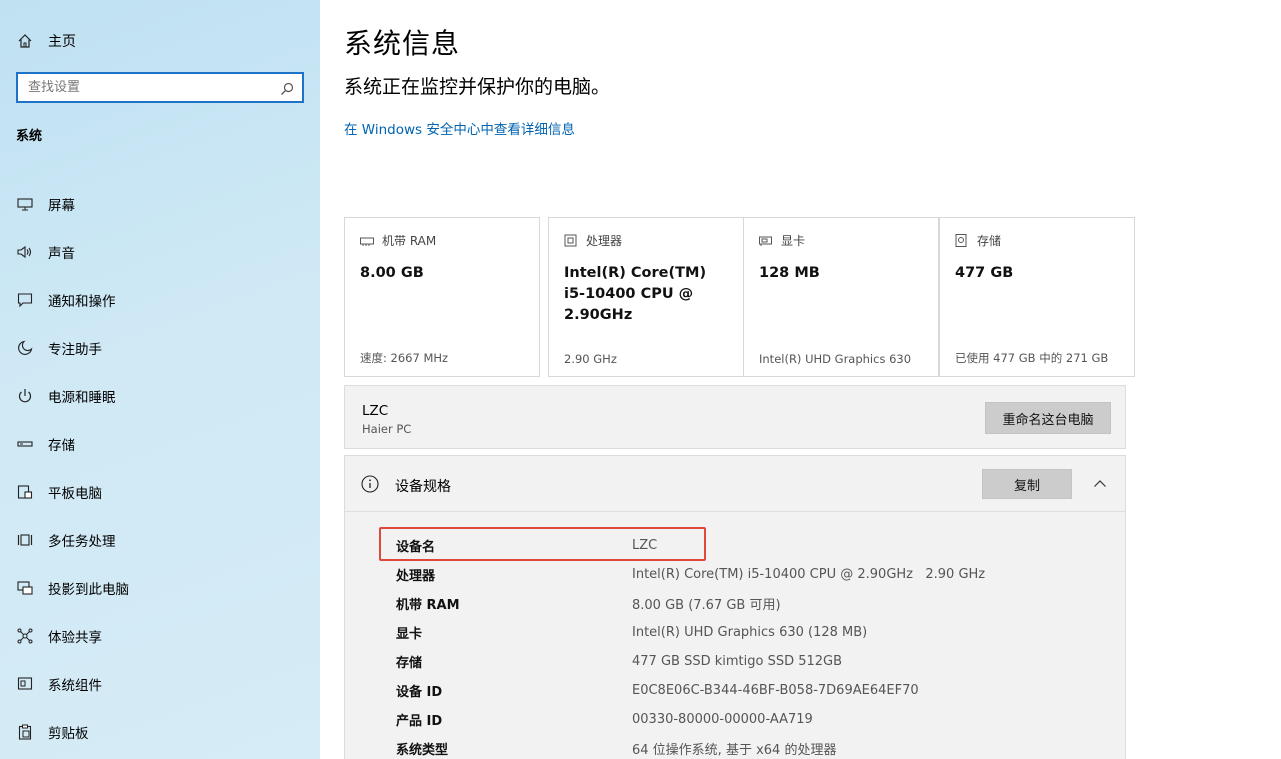 The height and width of the screenshot is (759, 1281). Describe the element at coordinates (416, 576) in the screenshot. I see `spec-label: 处理器` at that location.